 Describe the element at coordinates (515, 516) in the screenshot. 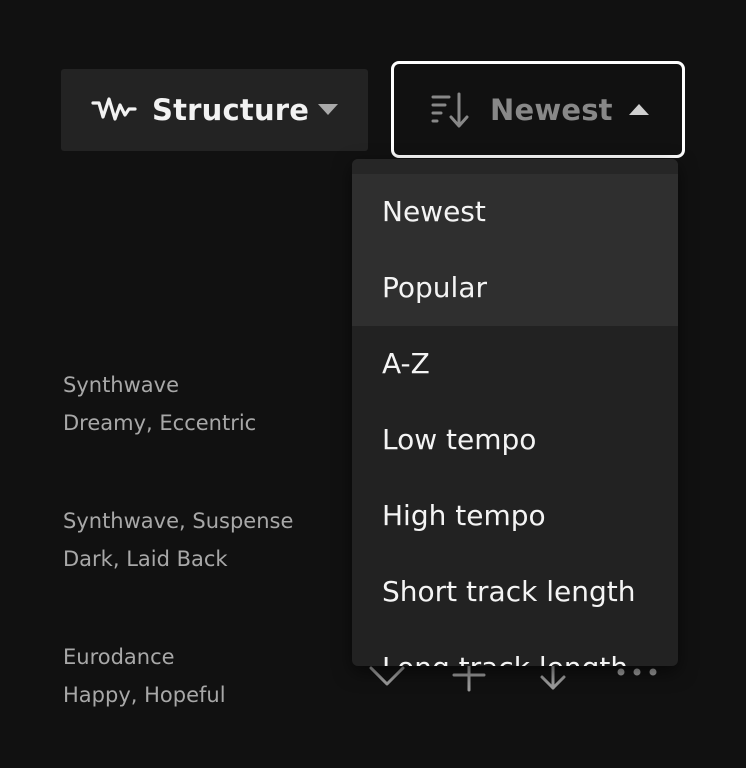

I see `sort-option-high-tempo: High tempo` at that location.